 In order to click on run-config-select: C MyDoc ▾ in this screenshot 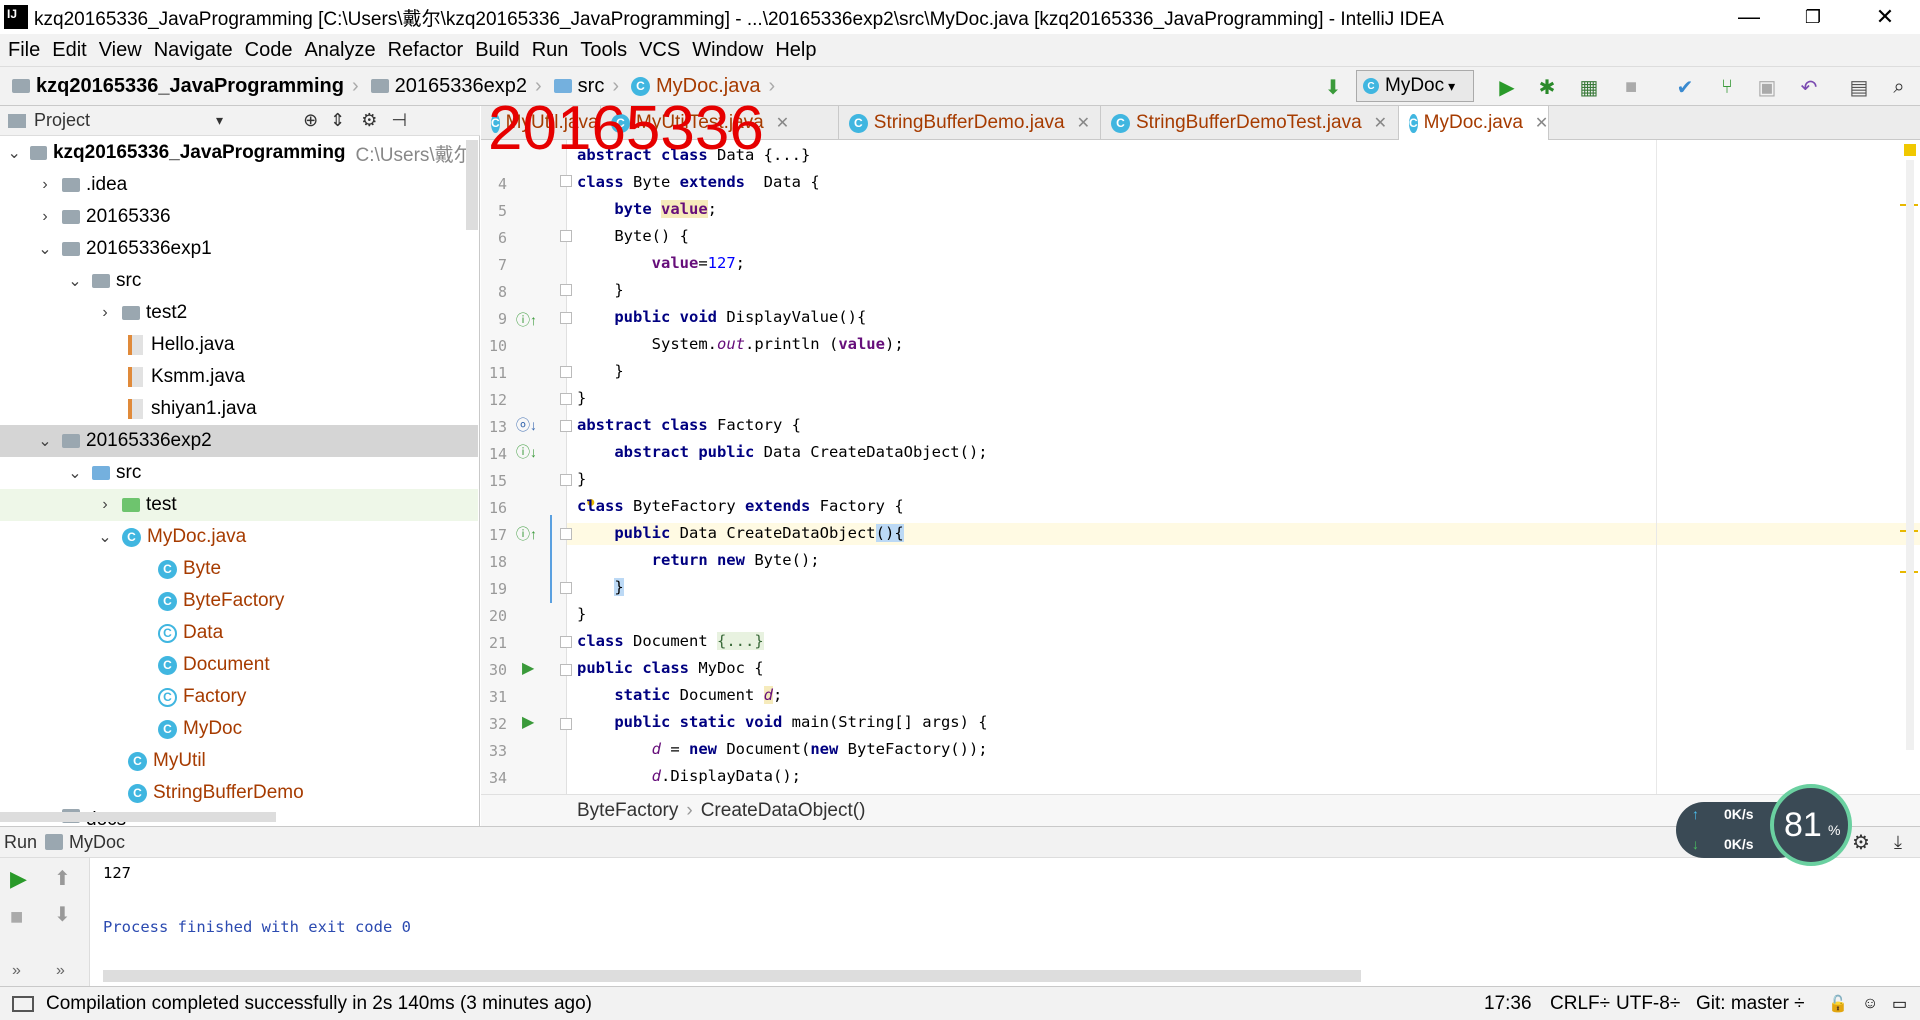, I will do `click(1415, 86)`.